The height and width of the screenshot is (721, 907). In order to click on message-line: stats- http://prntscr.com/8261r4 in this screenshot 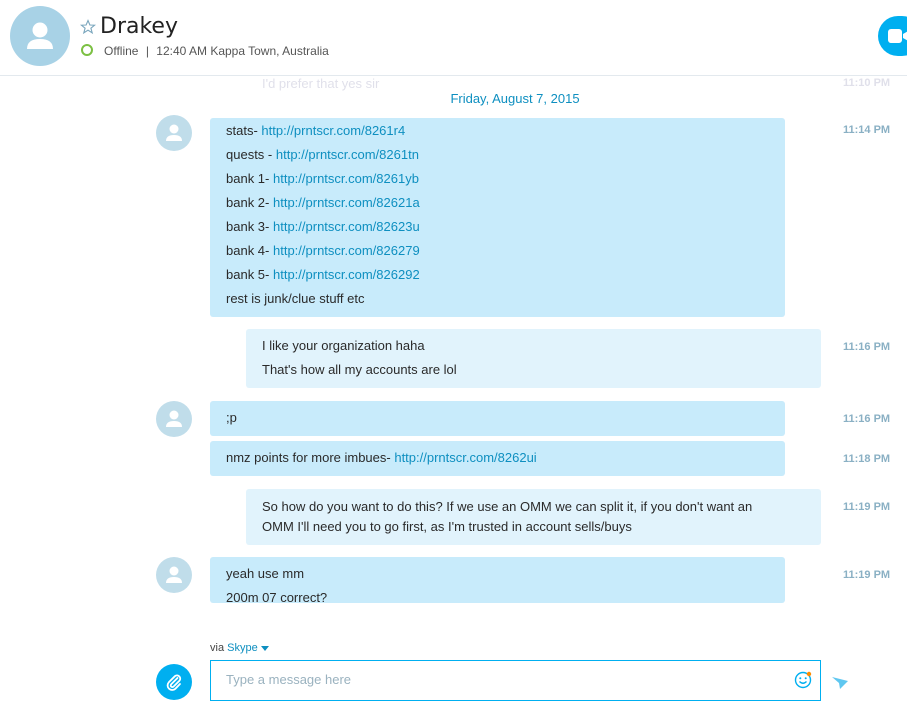, I will do `click(497, 131)`.